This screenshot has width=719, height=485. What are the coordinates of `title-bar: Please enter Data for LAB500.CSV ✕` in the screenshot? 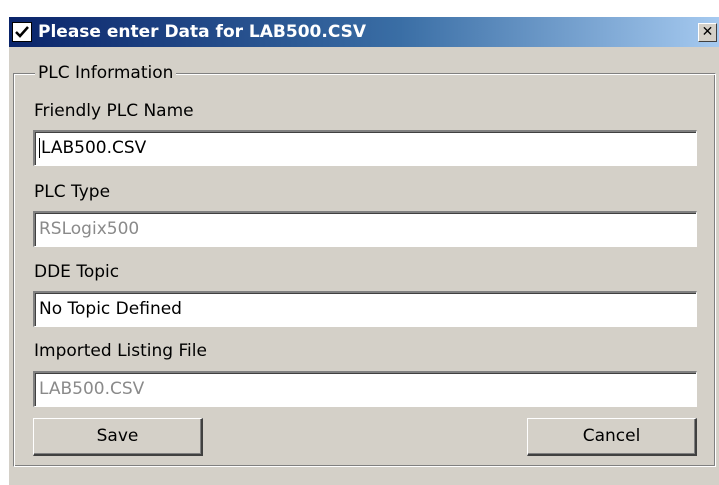 It's located at (364, 32).